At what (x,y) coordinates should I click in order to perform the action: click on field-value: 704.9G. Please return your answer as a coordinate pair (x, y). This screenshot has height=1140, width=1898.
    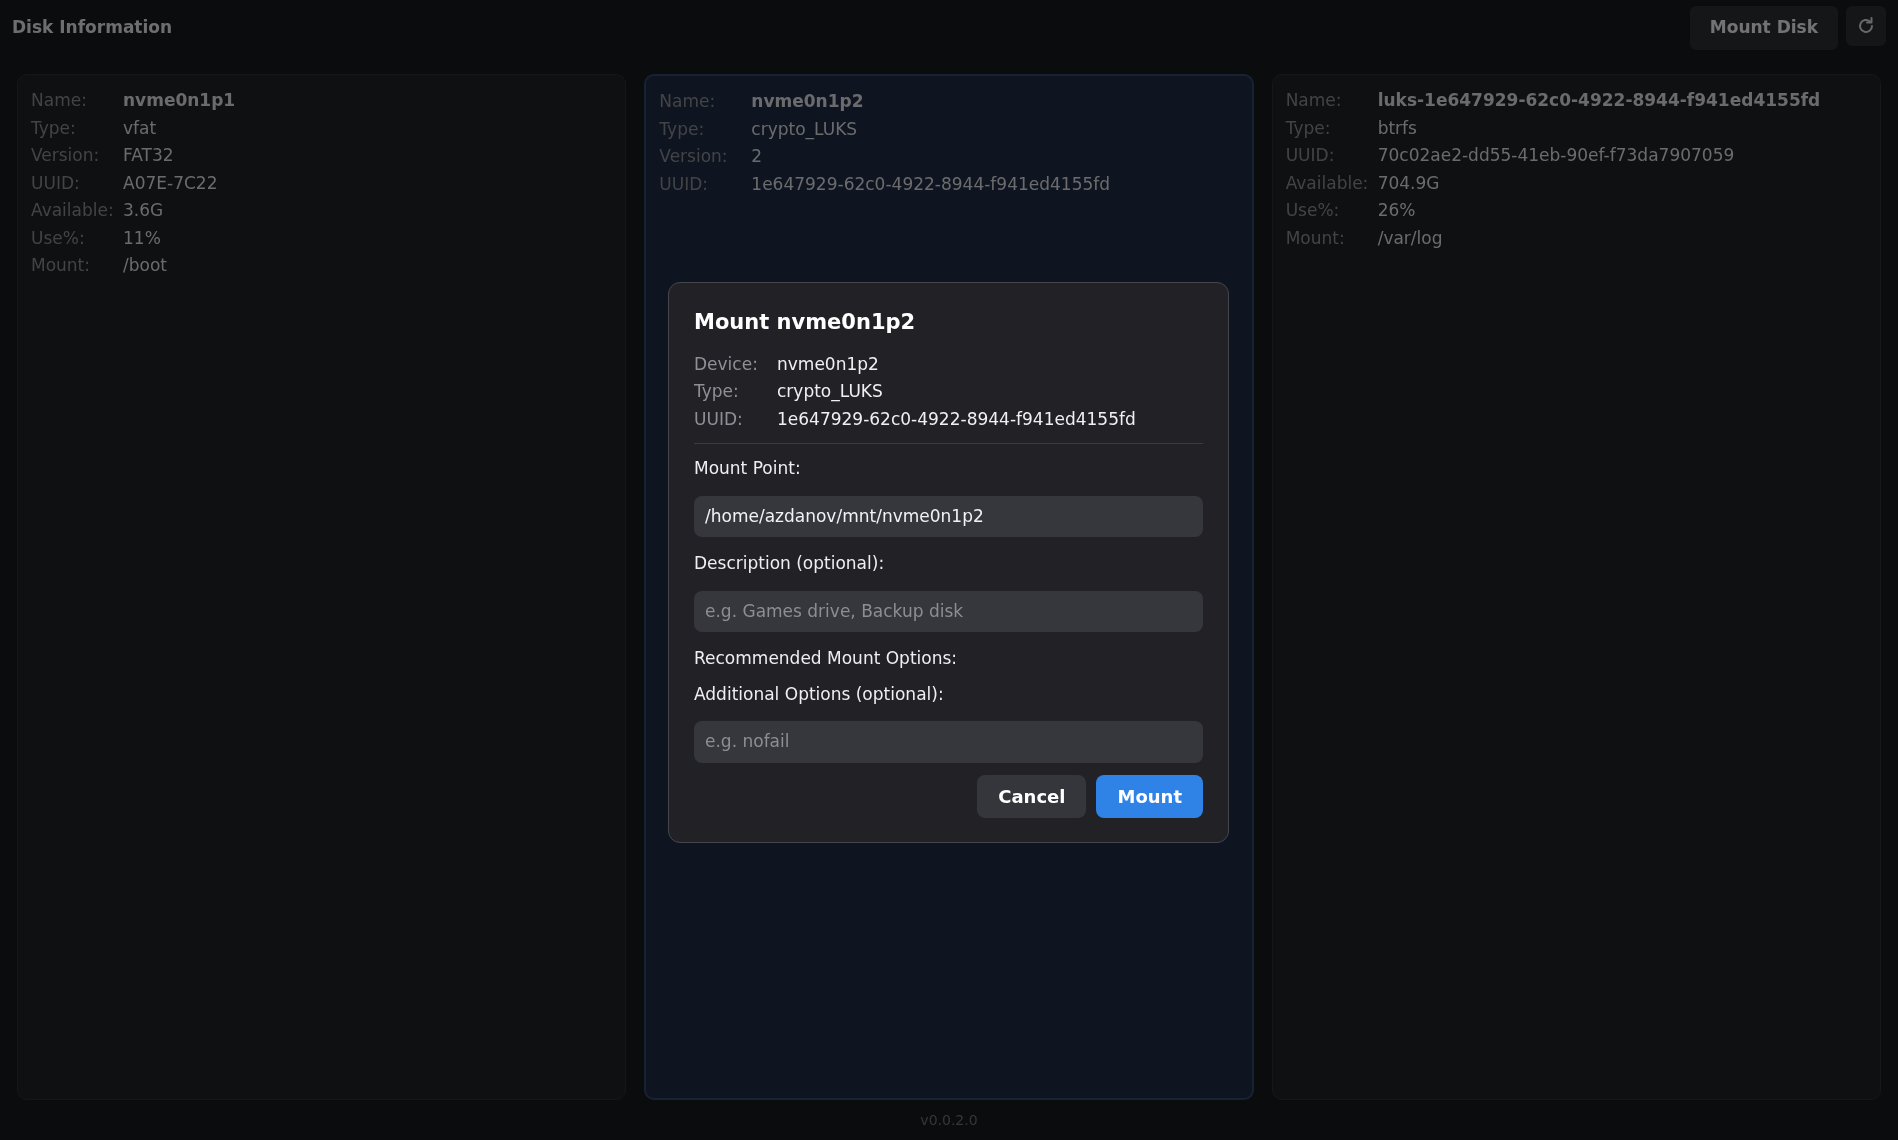
    Looking at the image, I should click on (1408, 183).